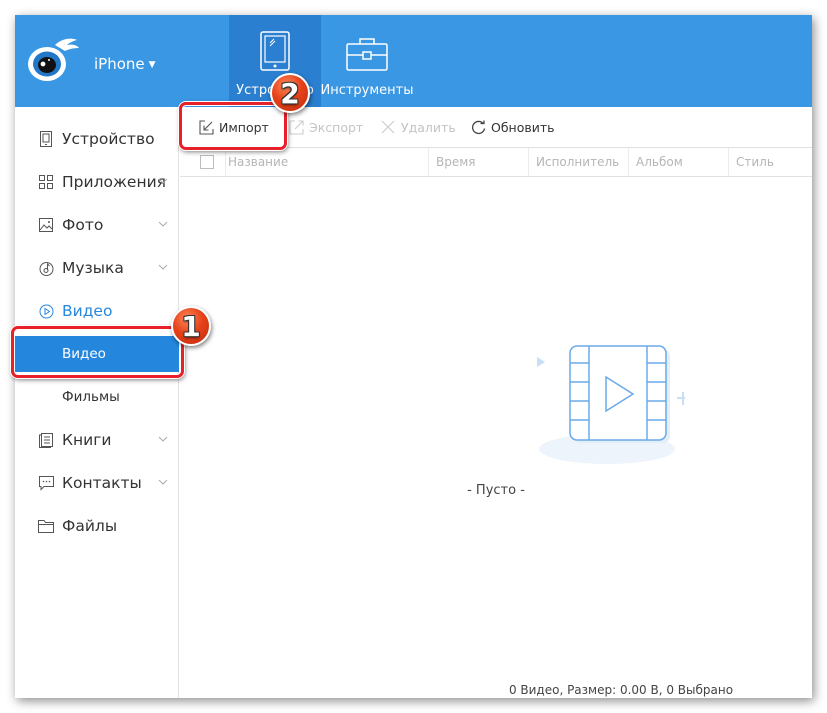 The height and width of the screenshot is (713, 827). Describe the element at coordinates (523, 127) in the screenshot. I see `refresh-label: Обновить` at that location.